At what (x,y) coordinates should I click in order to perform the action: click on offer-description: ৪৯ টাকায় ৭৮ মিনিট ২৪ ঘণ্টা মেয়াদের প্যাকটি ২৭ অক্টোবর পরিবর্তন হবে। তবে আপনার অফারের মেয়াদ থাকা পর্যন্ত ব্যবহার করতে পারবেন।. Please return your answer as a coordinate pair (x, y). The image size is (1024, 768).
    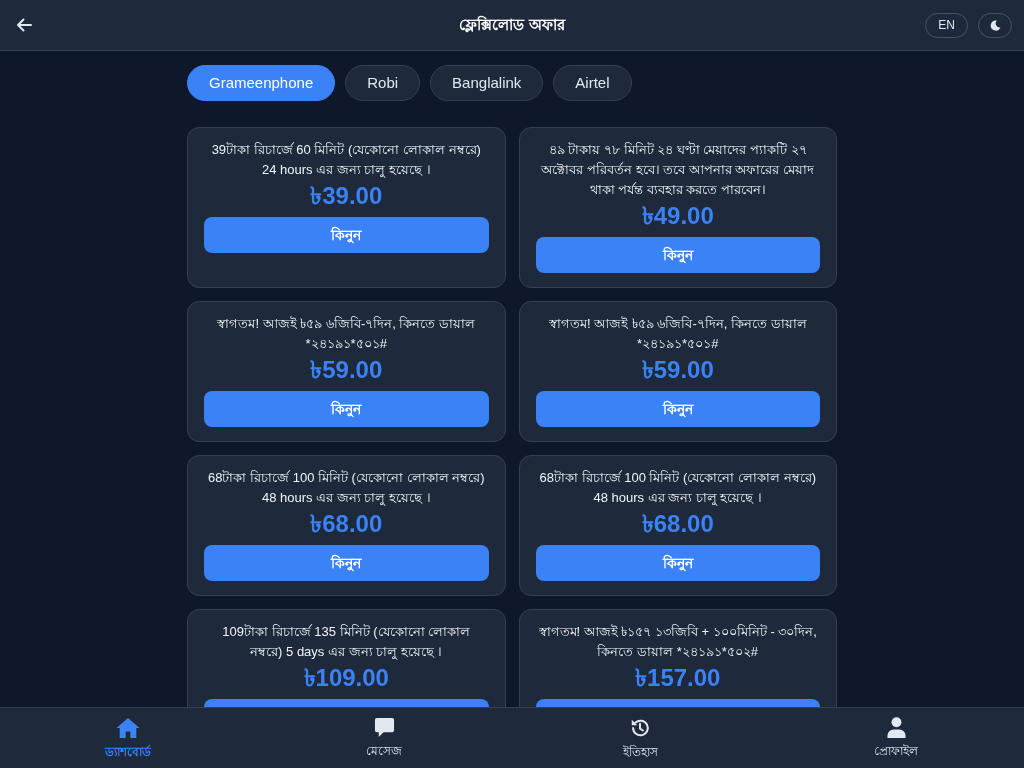
    Looking at the image, I should click on (678, 169).